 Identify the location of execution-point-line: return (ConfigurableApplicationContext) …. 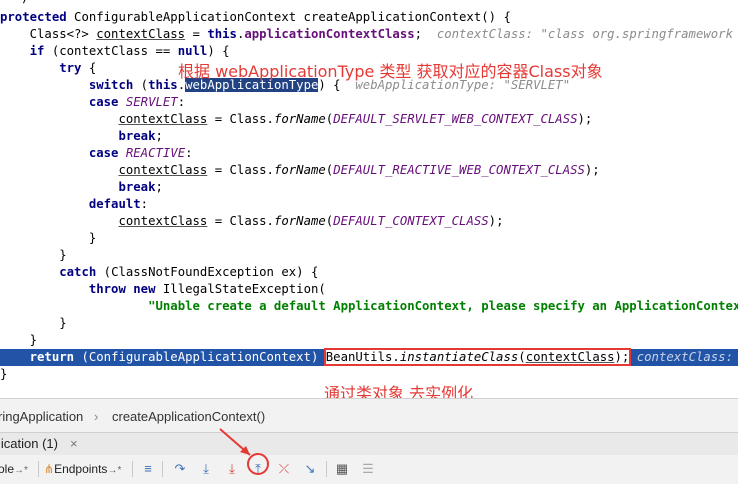
(369, 357).